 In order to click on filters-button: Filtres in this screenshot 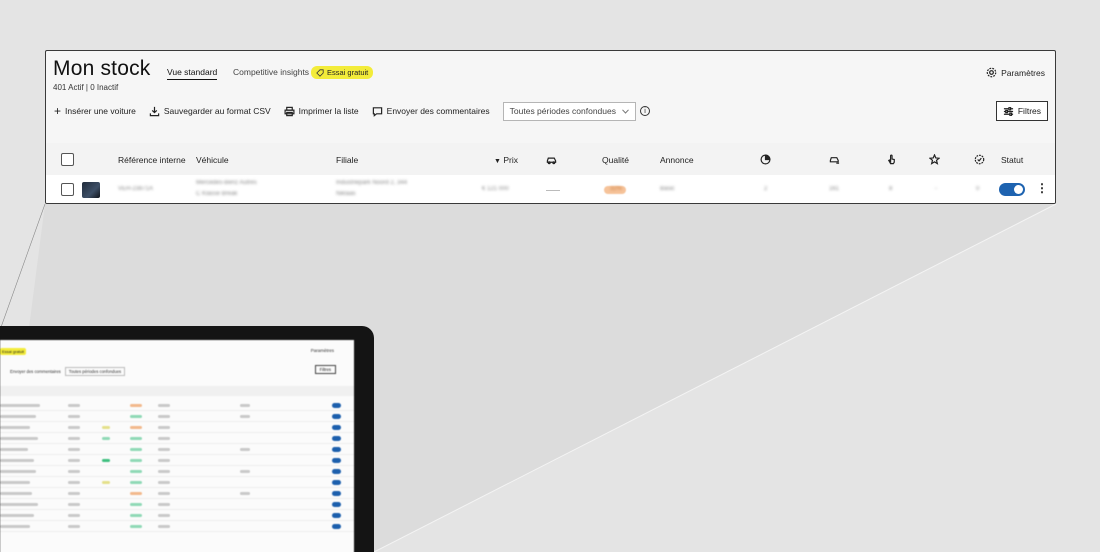, I will do `click(1021, 111)`.